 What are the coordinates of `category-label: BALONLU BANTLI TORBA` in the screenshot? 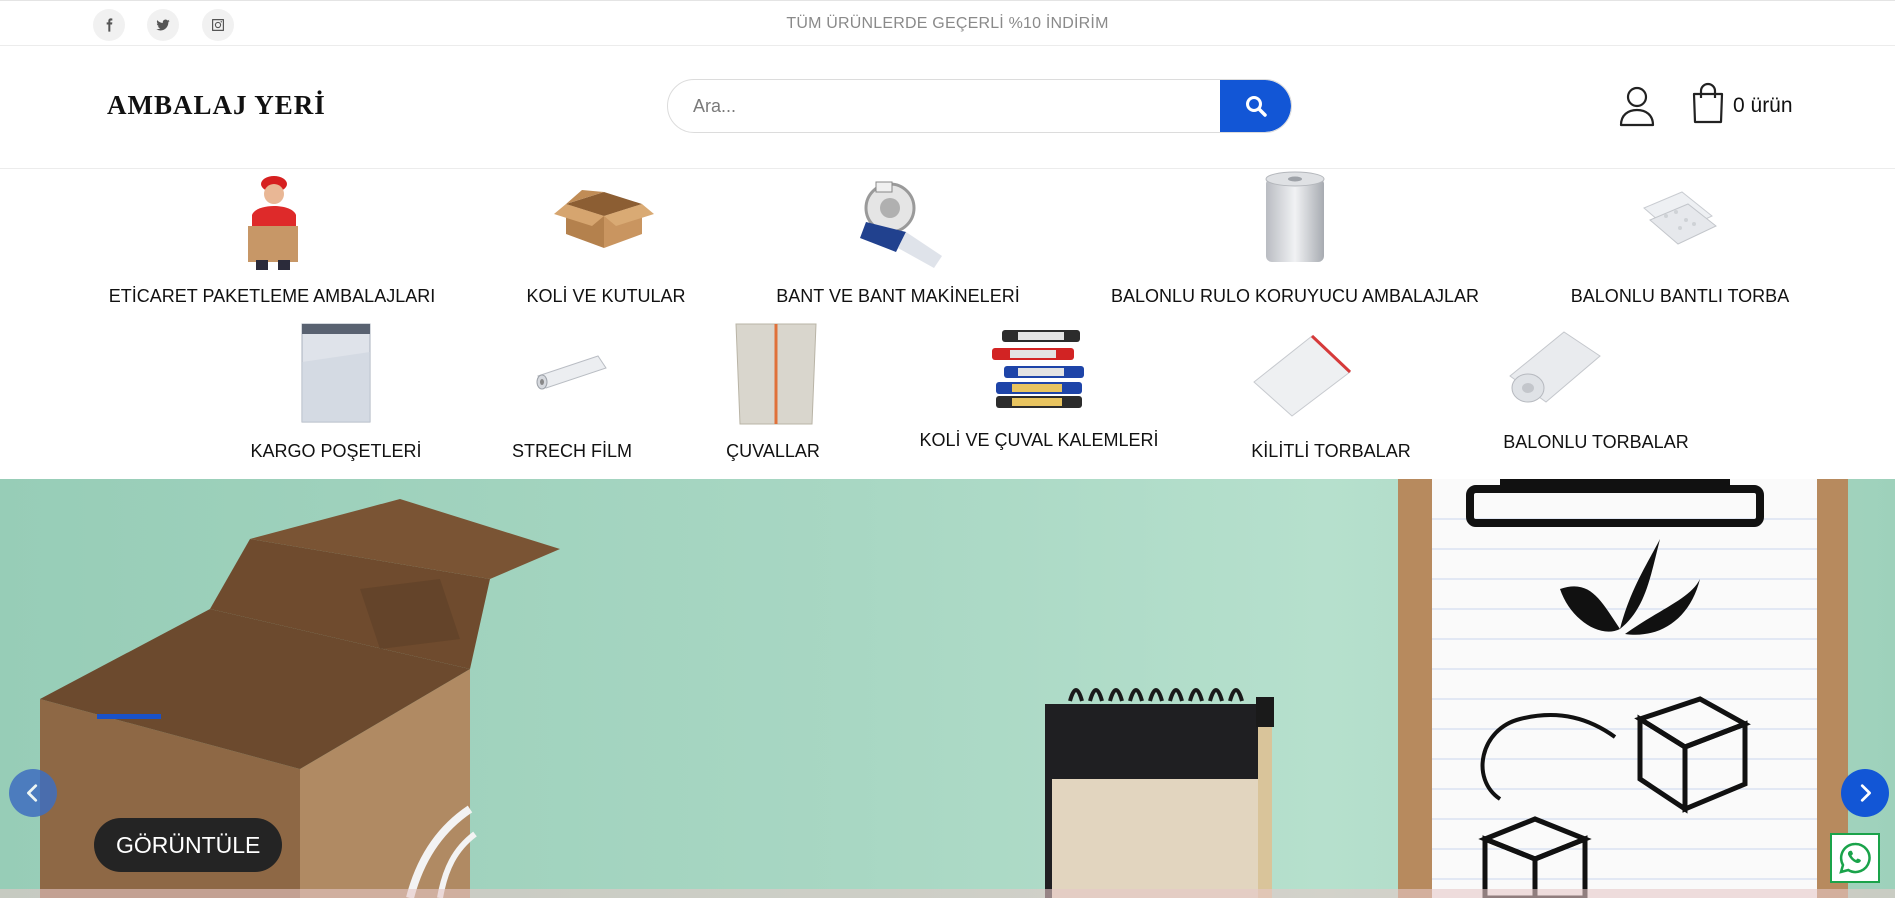 It's located at (1680, 296).